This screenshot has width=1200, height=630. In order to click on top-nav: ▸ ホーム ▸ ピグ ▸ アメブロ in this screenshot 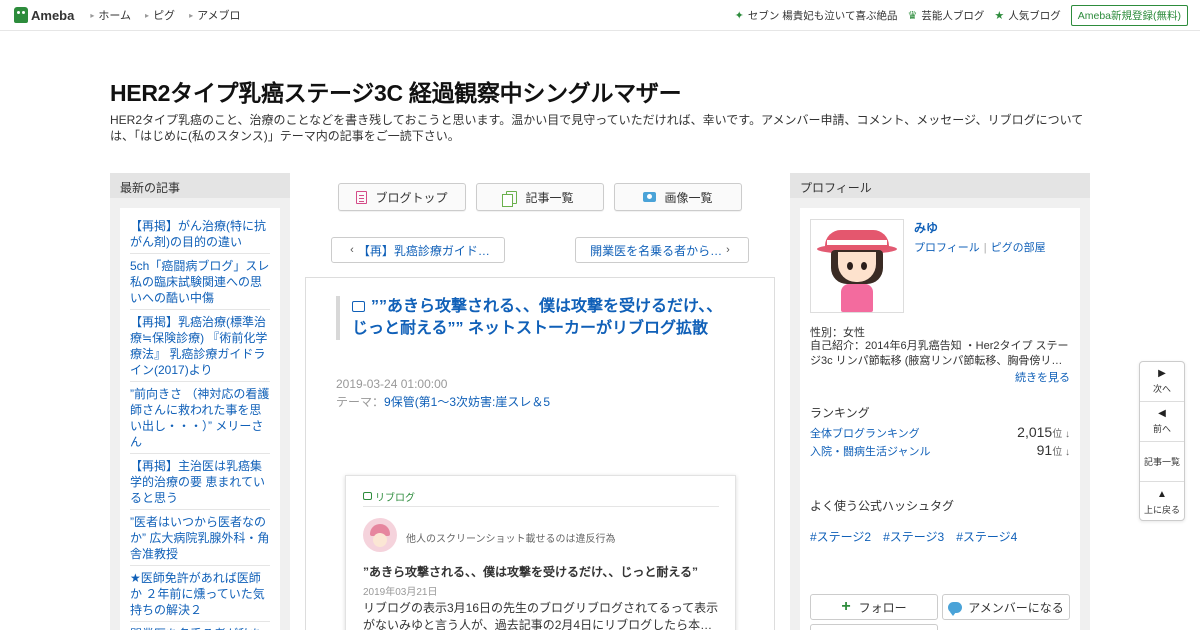, I will do `click(172, 15)`.